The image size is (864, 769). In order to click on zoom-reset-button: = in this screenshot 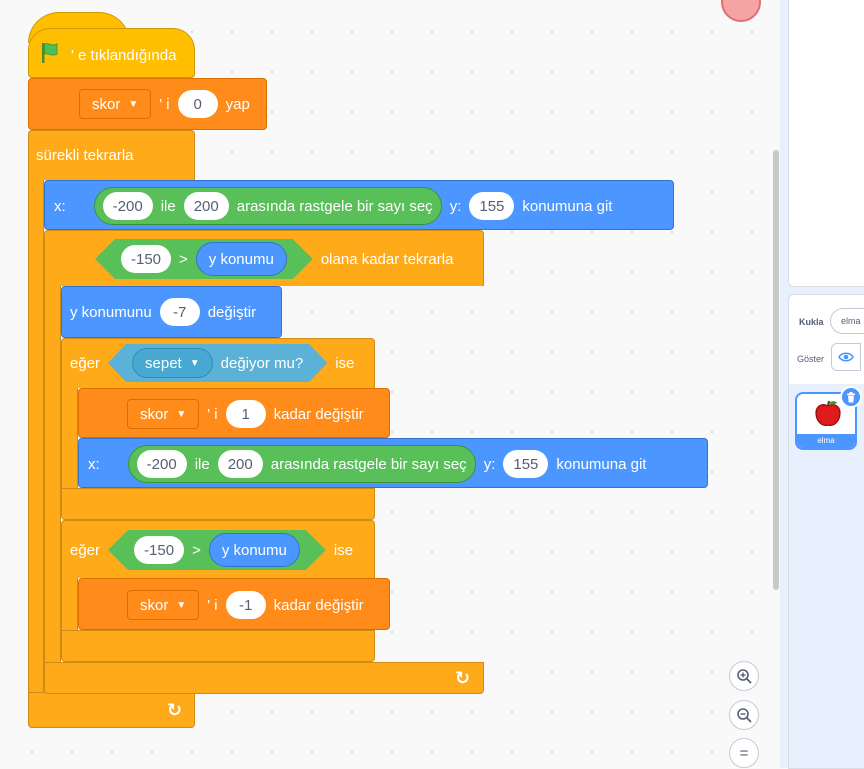, I will do `click(744, 753)`.